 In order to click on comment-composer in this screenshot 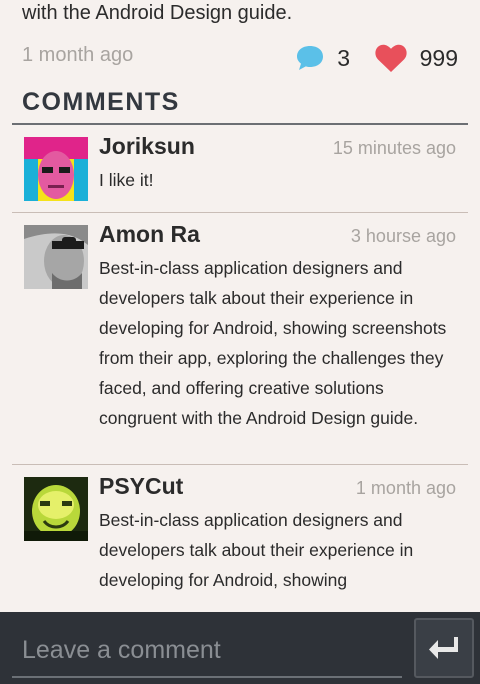, I will do `click(240, 648)`.